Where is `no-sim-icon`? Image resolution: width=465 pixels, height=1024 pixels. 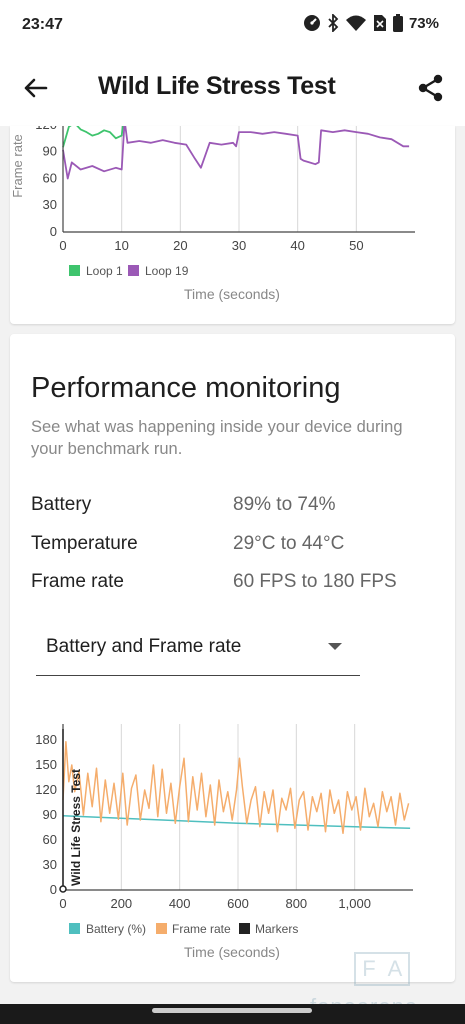
no-sim-icon is located at coordinates (380, 23).